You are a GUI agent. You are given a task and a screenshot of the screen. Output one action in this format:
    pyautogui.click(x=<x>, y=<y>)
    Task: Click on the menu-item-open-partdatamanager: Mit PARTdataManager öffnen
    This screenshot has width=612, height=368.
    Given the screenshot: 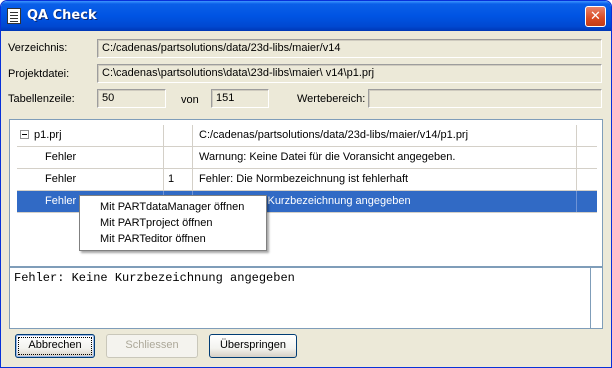 What is the action you would take?
    pyautogui.click(x=173, y=207)
    